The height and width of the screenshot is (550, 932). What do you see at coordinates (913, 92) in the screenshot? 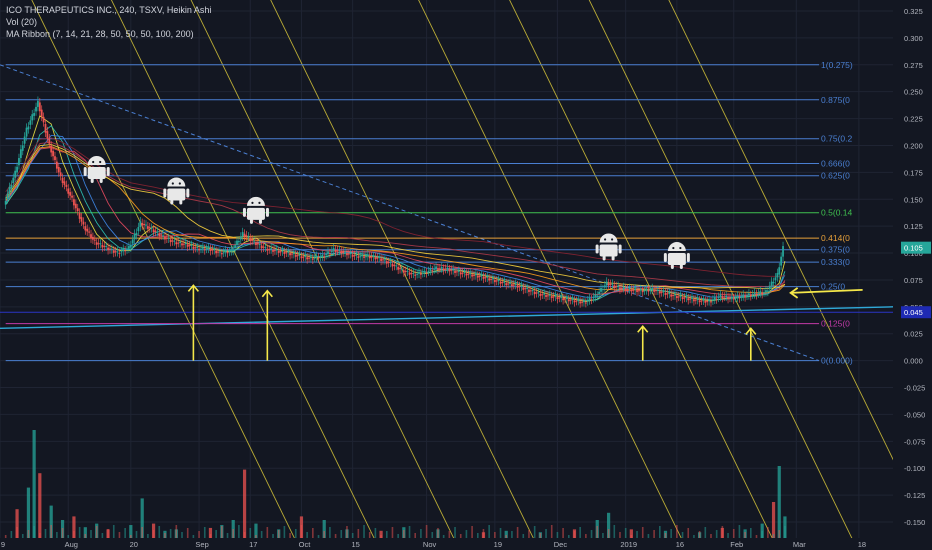
I see `price-tick-label: 0.250` at bounding box center [913, 92].